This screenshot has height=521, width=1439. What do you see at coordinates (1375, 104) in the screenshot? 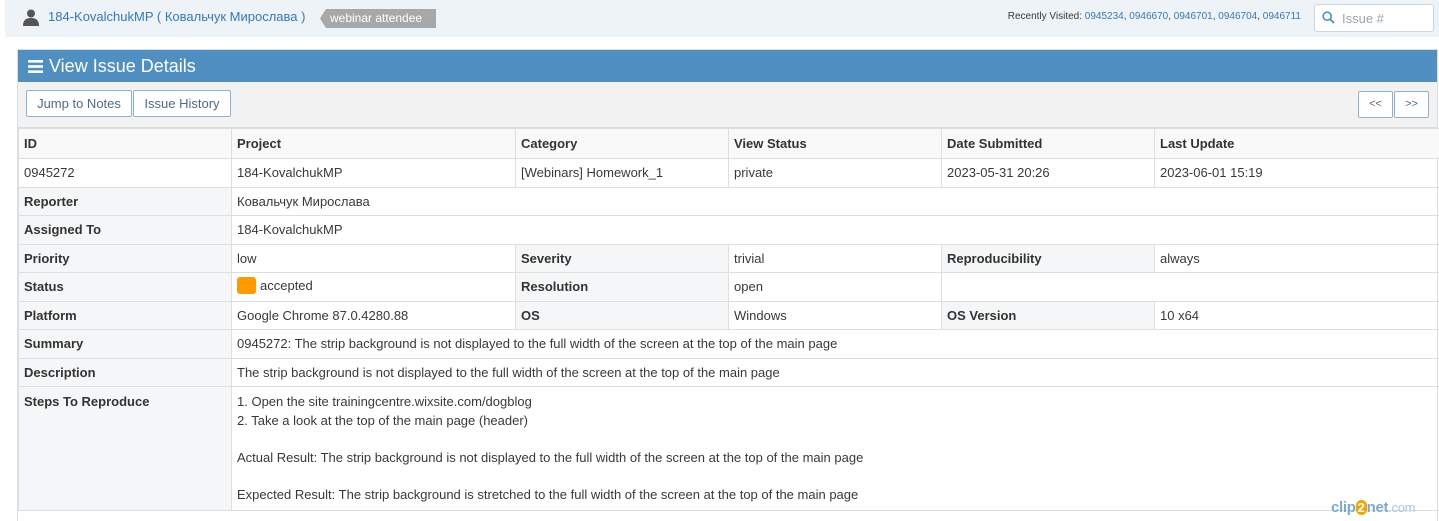
I see `previous-issue-button: <<` at bounding box center [1375, 104].